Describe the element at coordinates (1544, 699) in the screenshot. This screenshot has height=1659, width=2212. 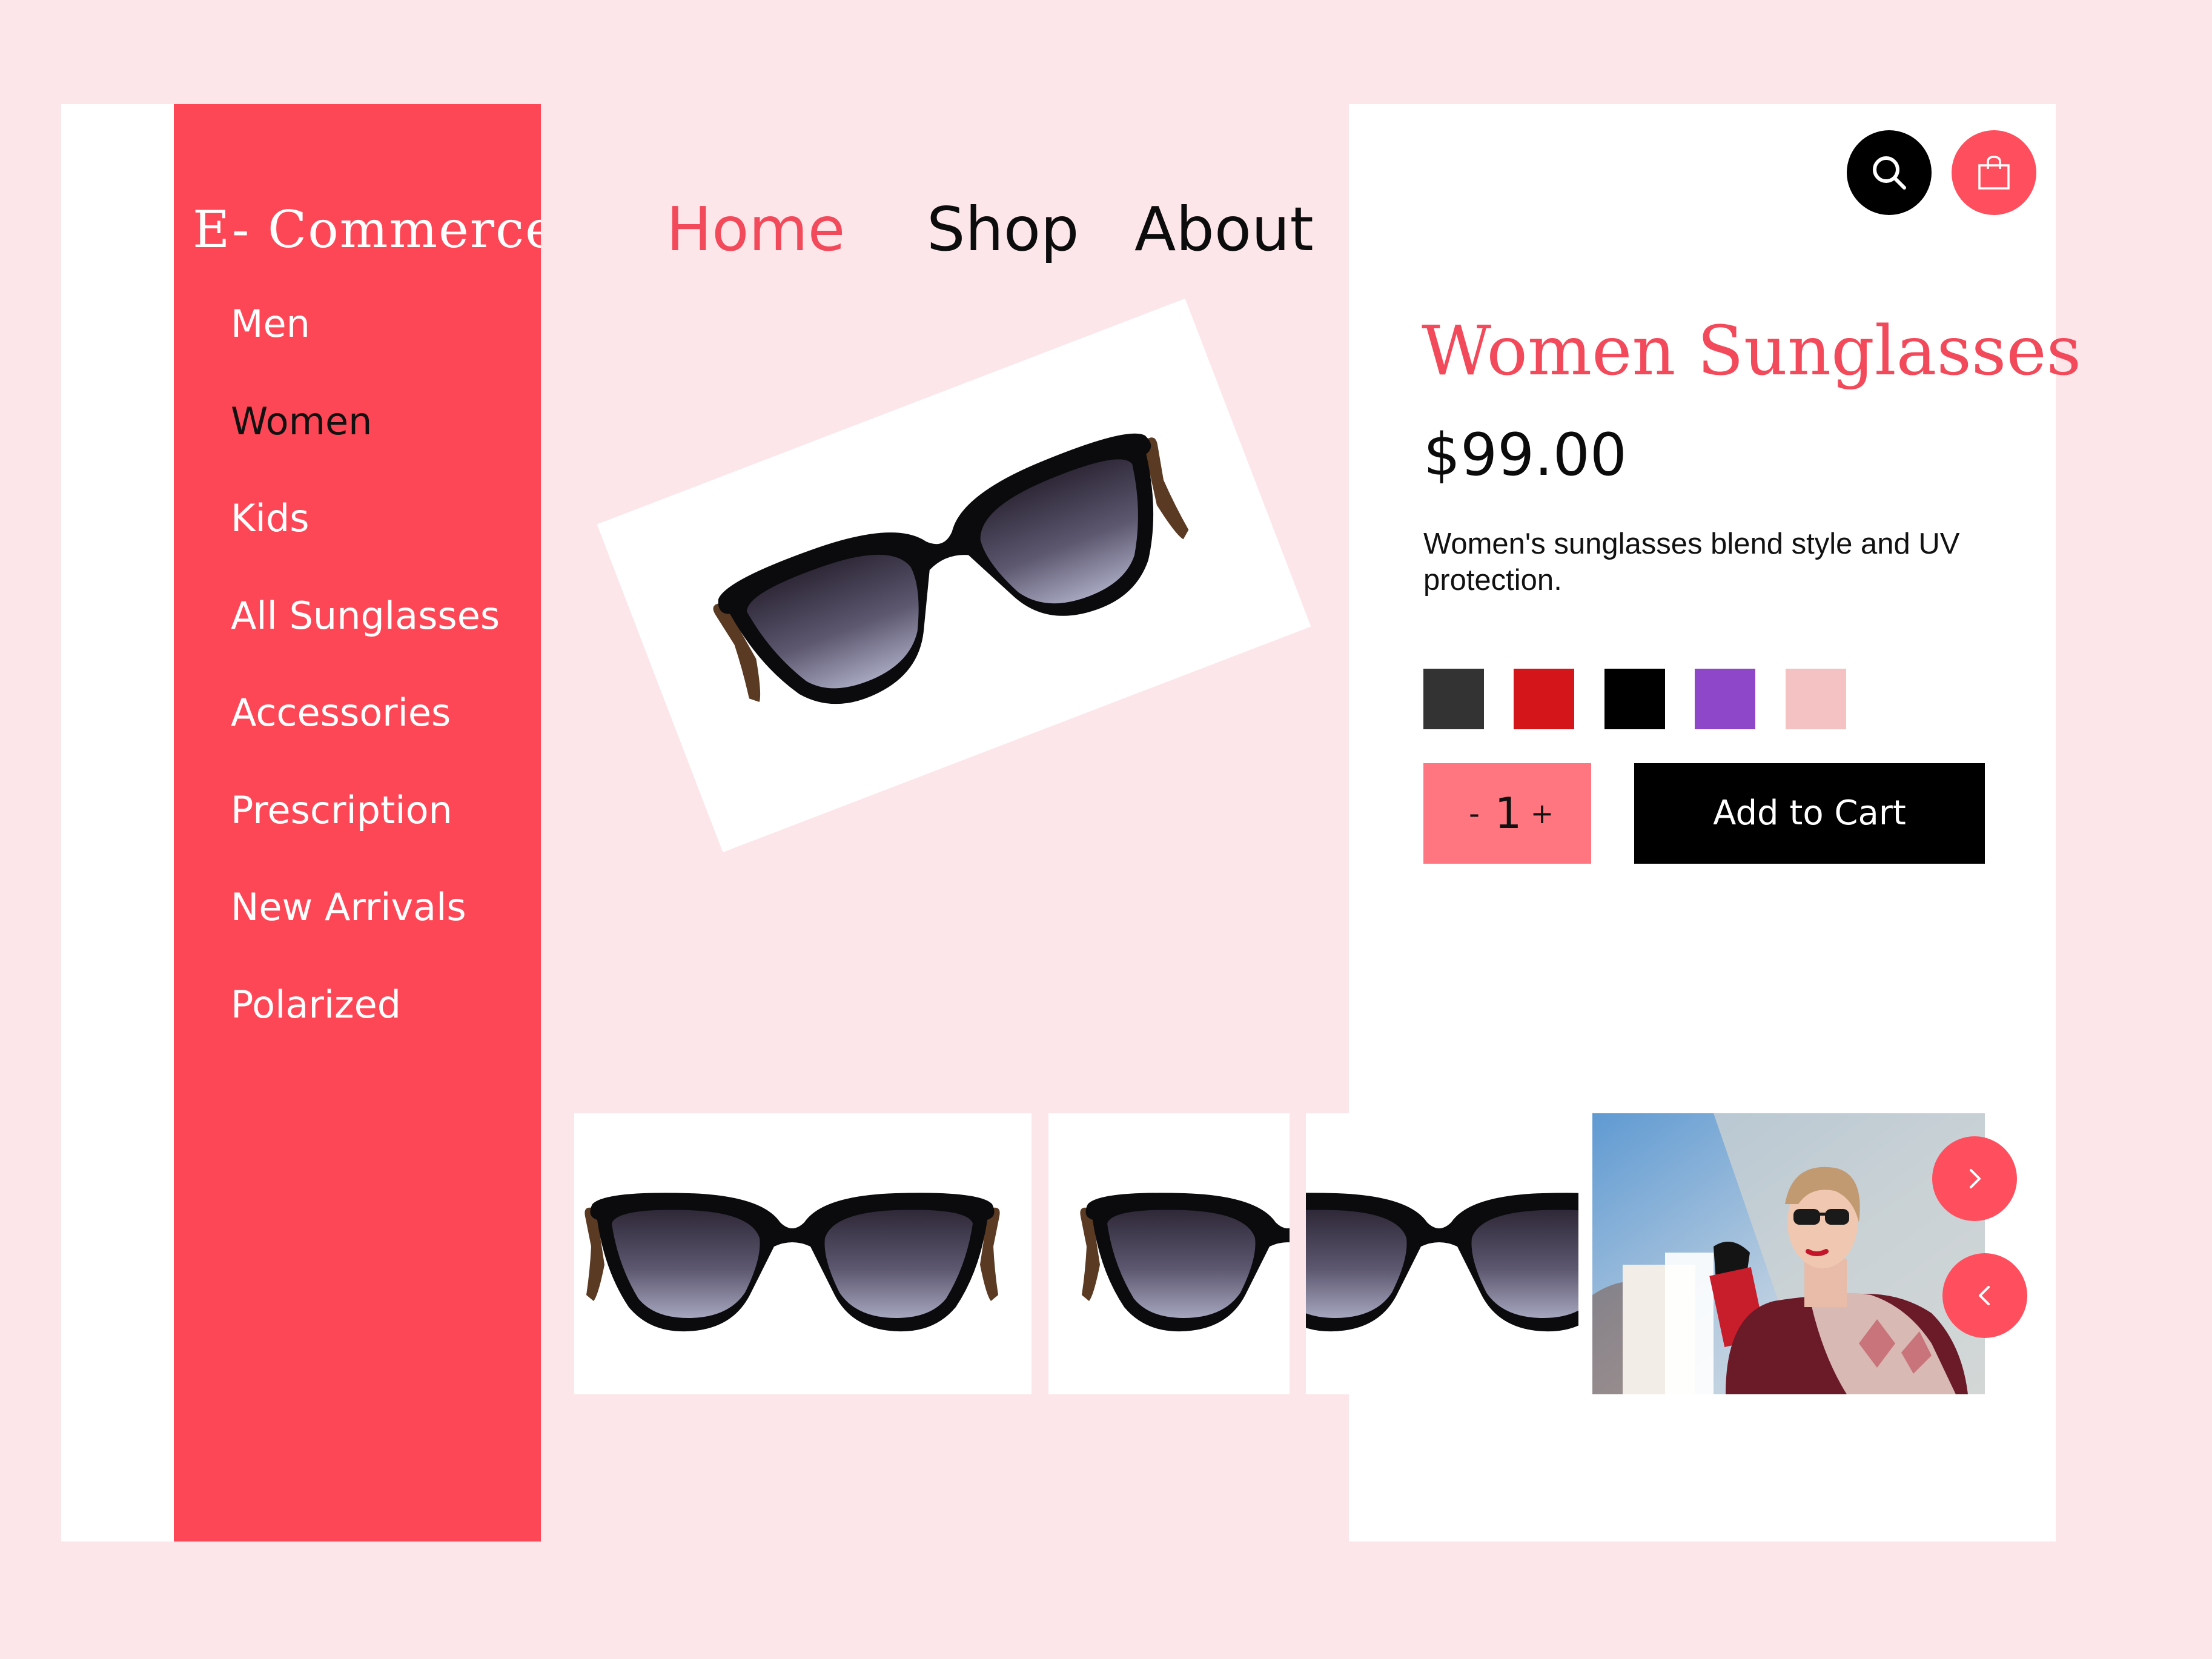
I see `color-swatch-red` at that location.